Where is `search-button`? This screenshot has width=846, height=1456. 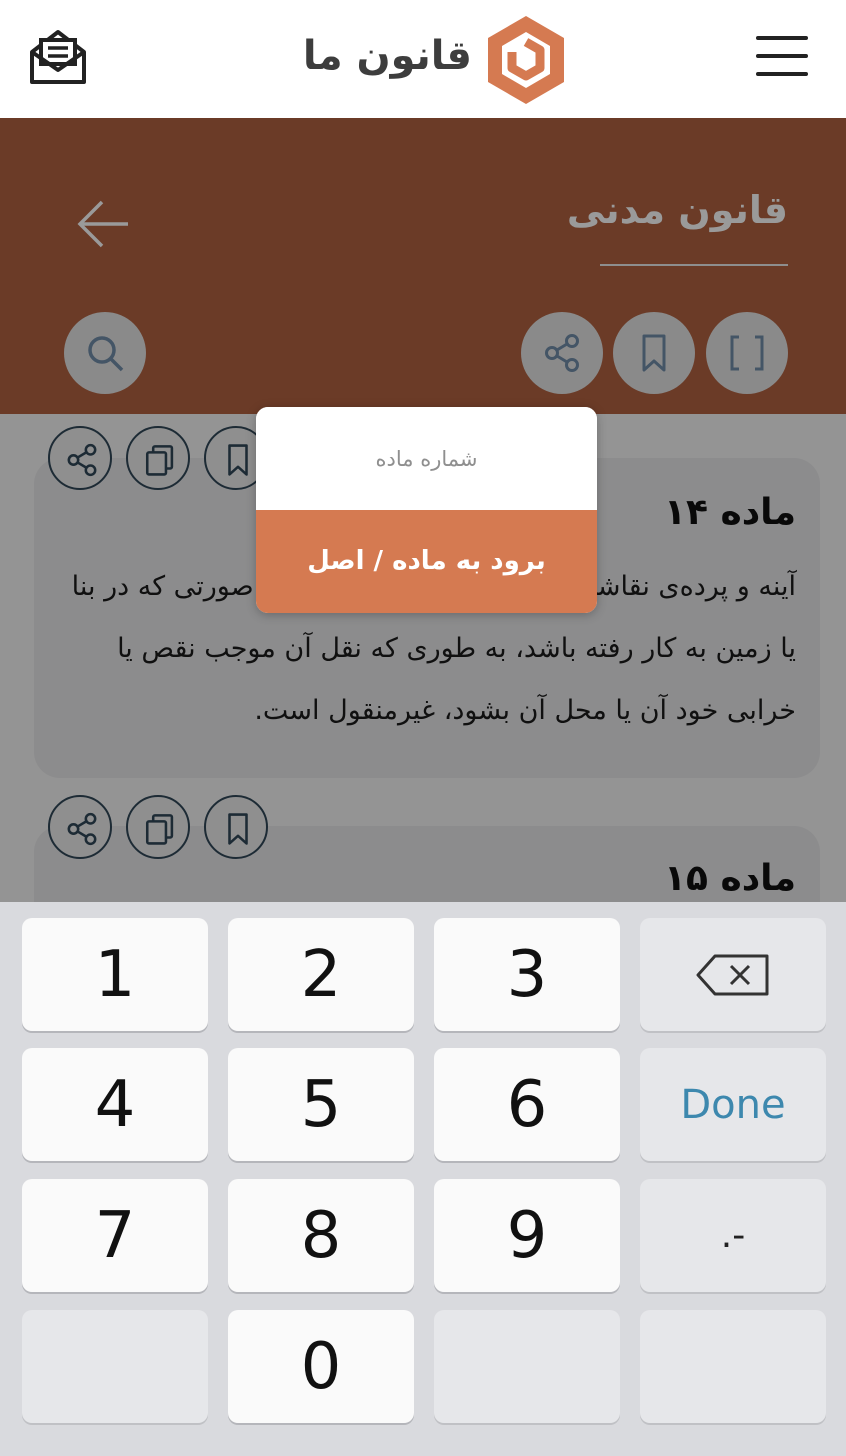 search-button is located at coordinates (105, 353).